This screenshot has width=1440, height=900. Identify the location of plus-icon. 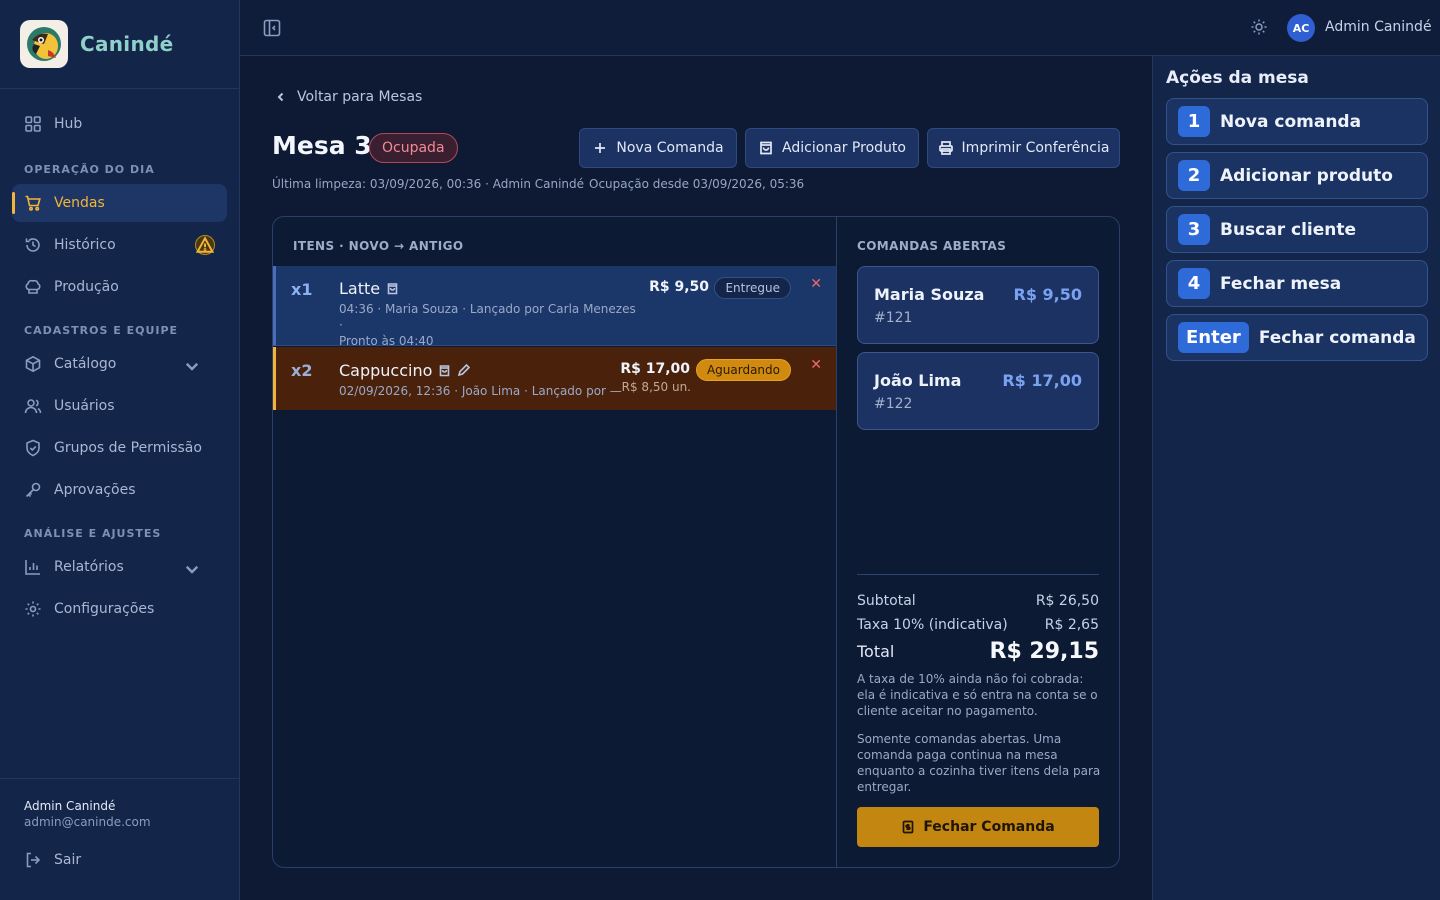
(600, 148).